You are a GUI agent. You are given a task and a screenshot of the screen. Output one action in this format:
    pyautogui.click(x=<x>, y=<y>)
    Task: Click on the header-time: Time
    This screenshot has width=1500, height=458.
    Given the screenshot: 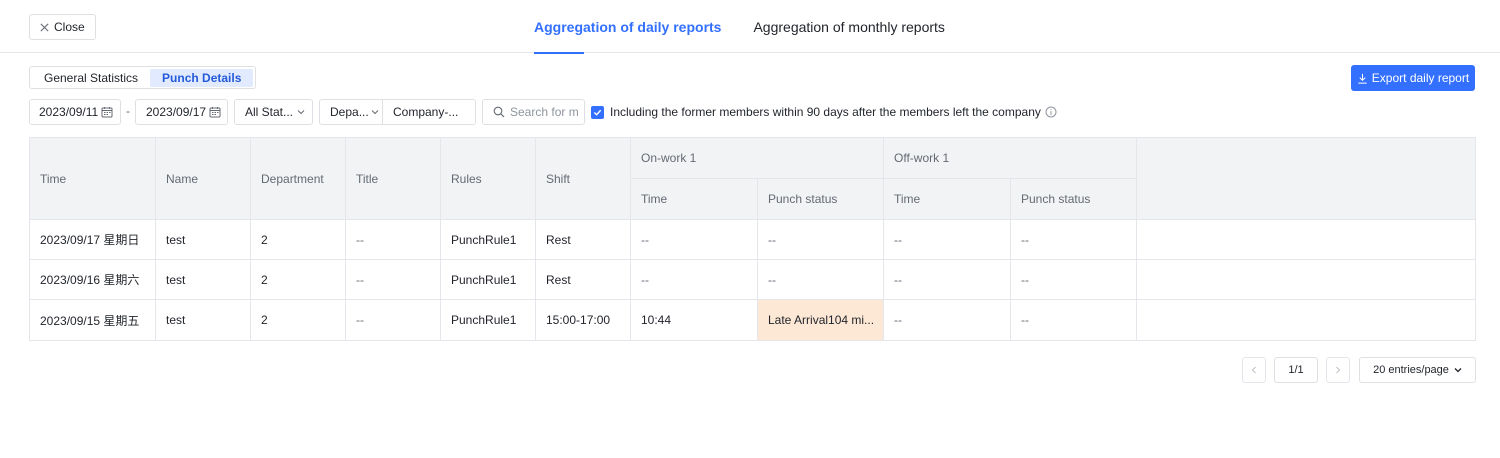 What is the action you would take?
    pyautogui.click(x=92, y=178)
    